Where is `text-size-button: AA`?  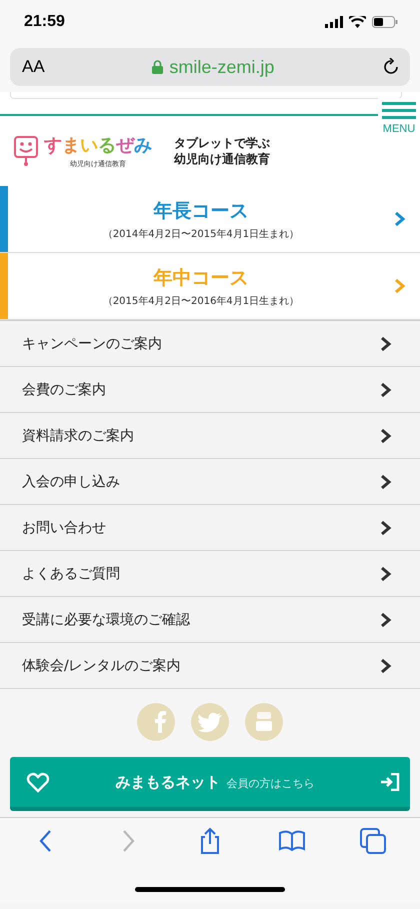 text-size-button: AA is located at coordinates (33, 67).